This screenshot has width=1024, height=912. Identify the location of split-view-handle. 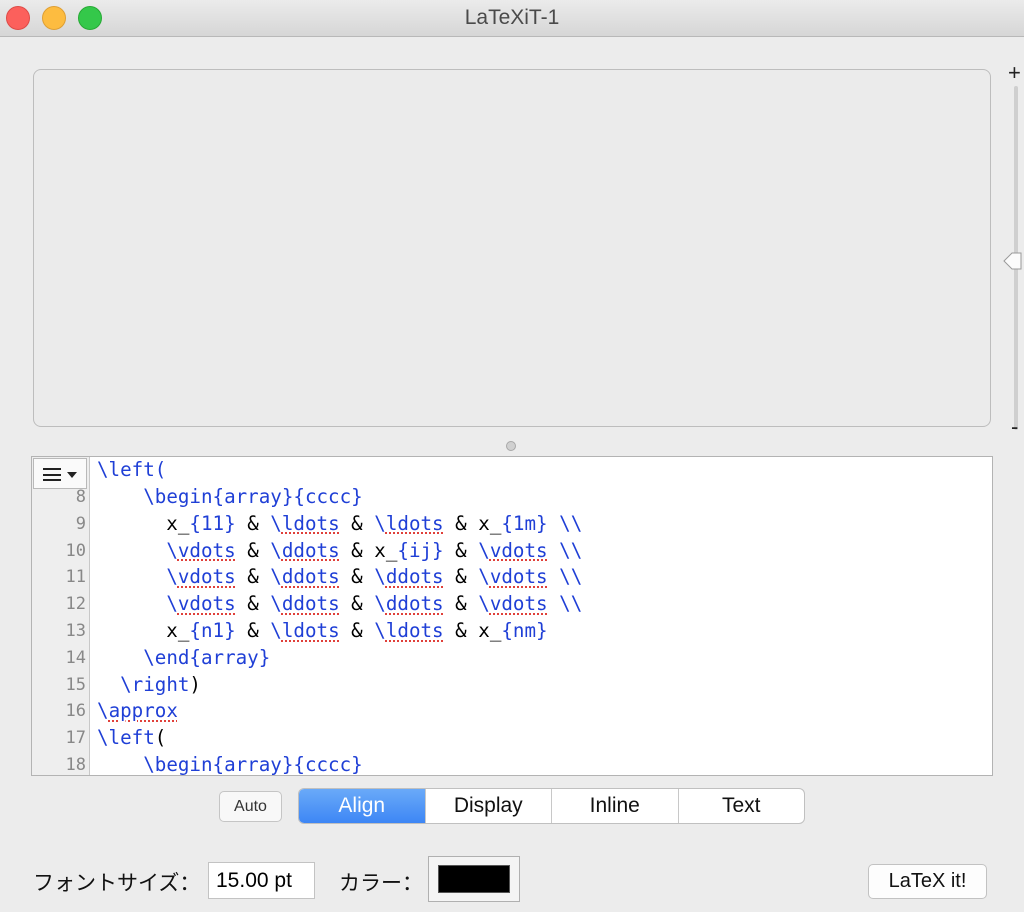
(511, 446).